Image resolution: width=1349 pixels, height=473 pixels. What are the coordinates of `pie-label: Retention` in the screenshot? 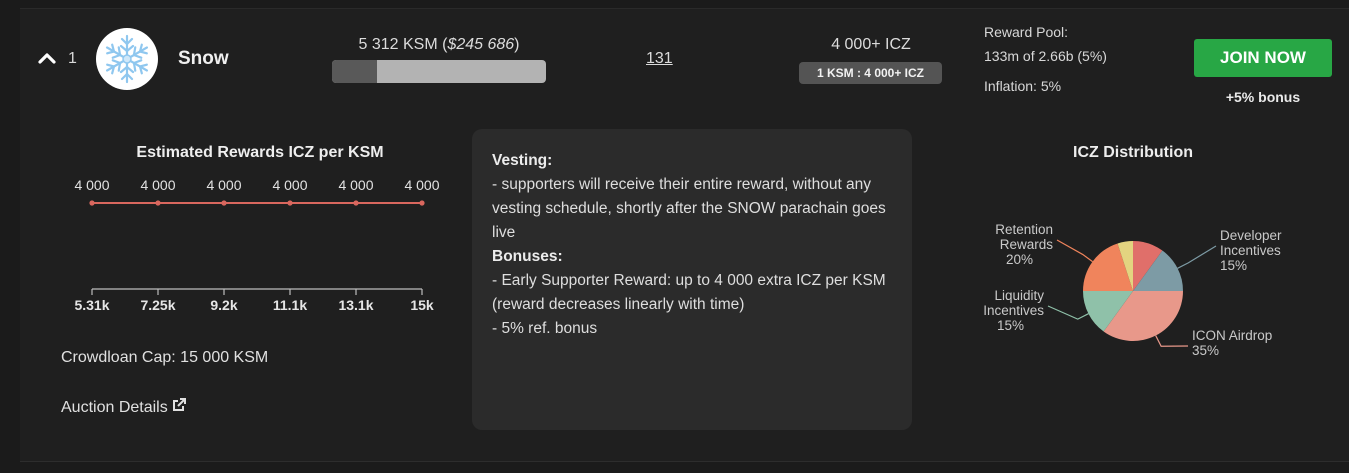 It's located at (1024, 229).